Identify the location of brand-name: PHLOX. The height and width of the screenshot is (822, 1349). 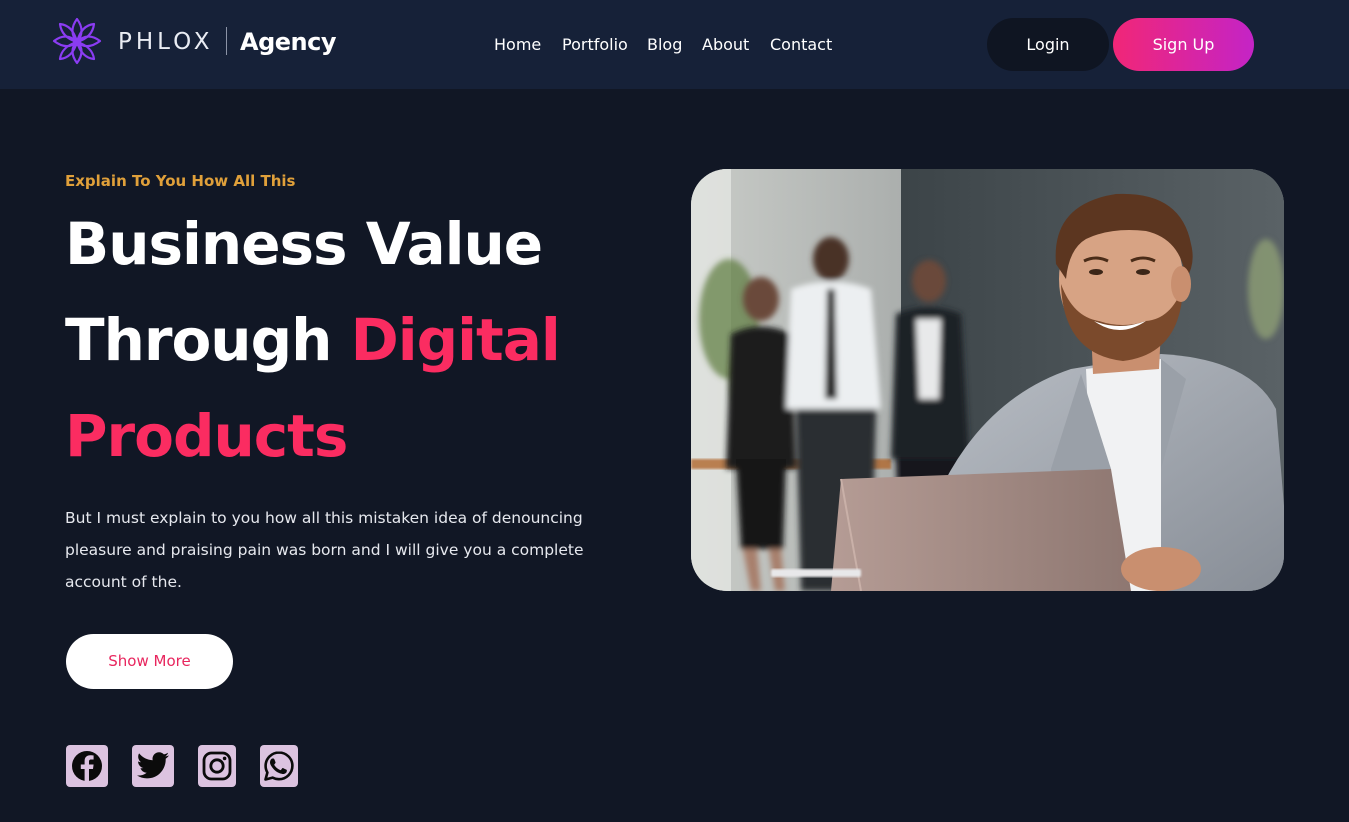
(166, 42).